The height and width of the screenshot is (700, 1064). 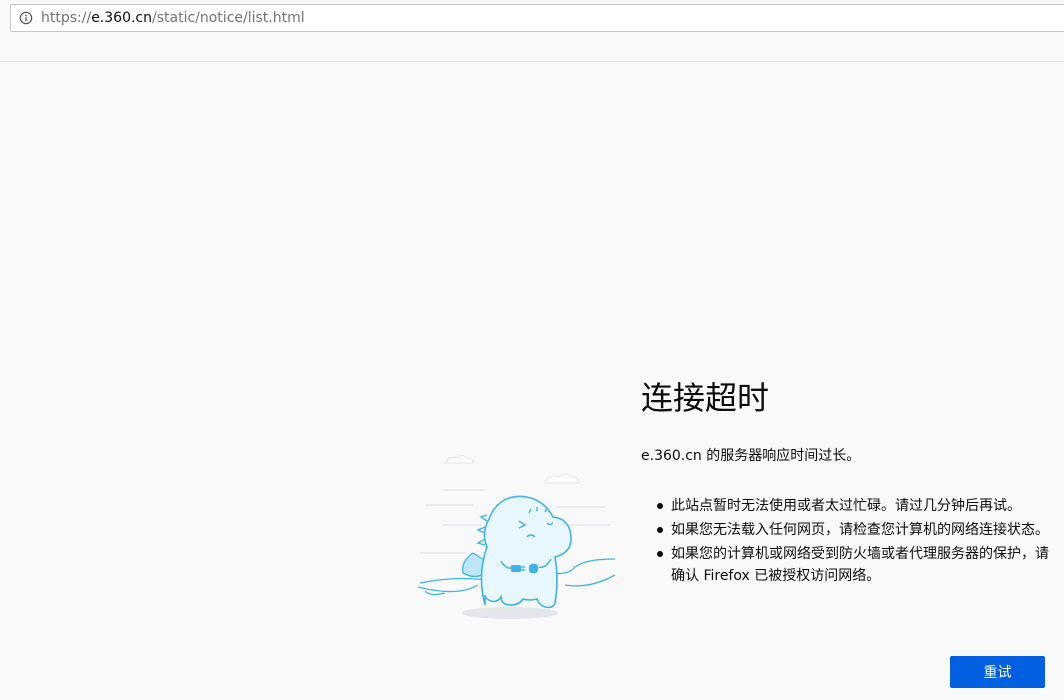 I want to click on ground-shadow, so click(x=510, y=613).